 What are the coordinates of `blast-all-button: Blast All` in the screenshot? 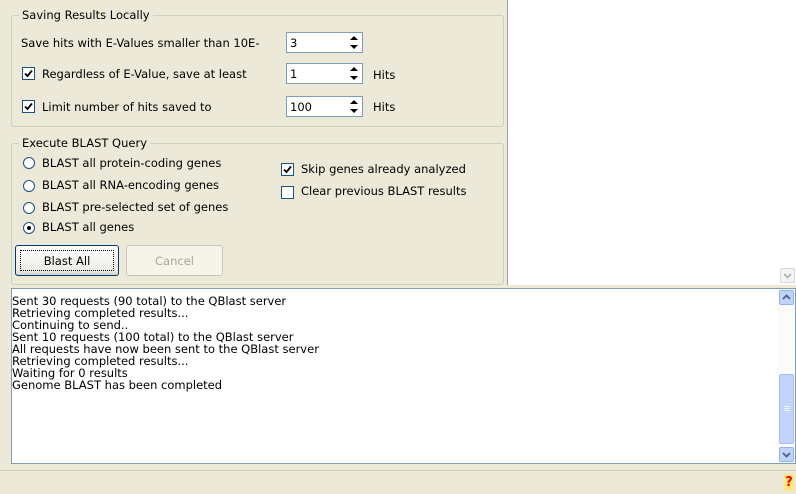 It's located at (67, 260).